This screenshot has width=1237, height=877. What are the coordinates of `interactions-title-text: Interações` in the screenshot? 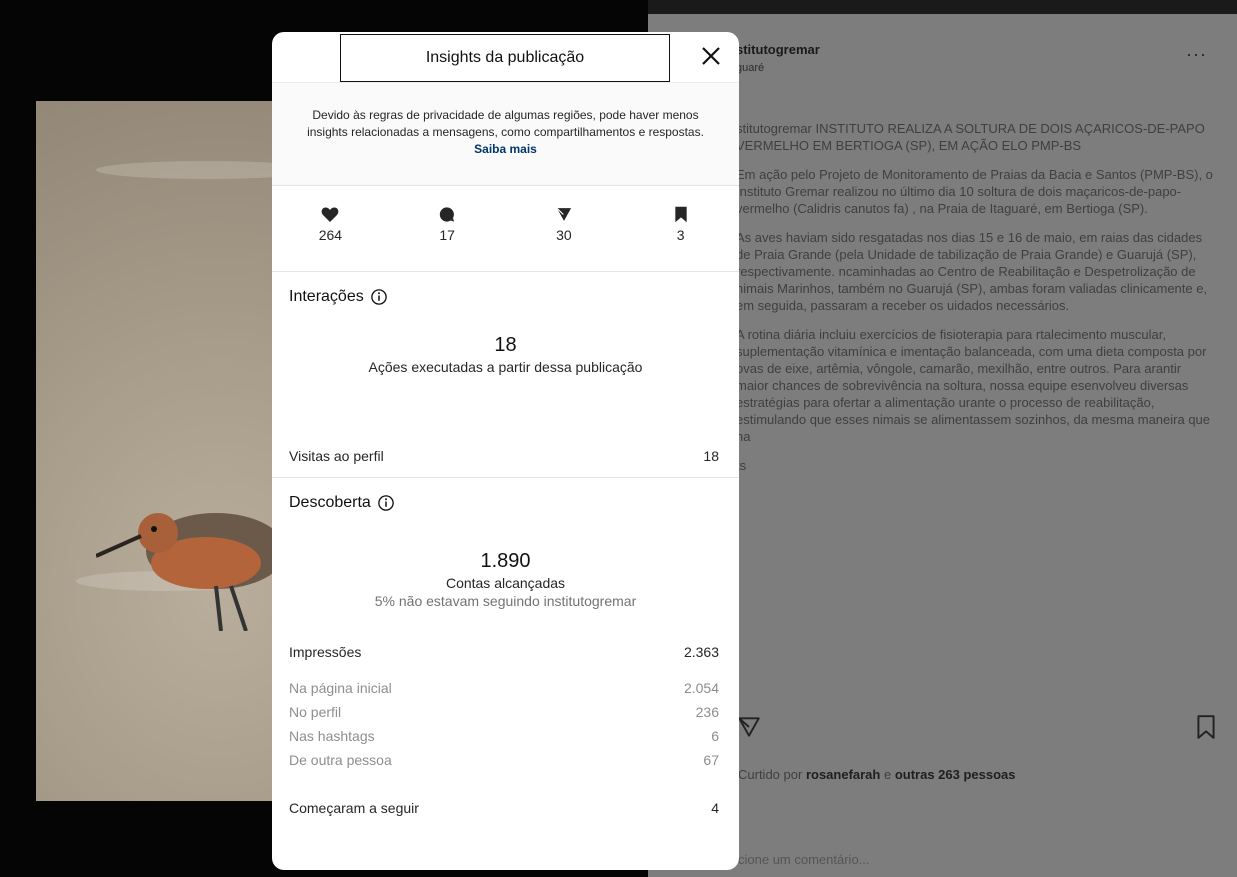 It's located at (326, 296).